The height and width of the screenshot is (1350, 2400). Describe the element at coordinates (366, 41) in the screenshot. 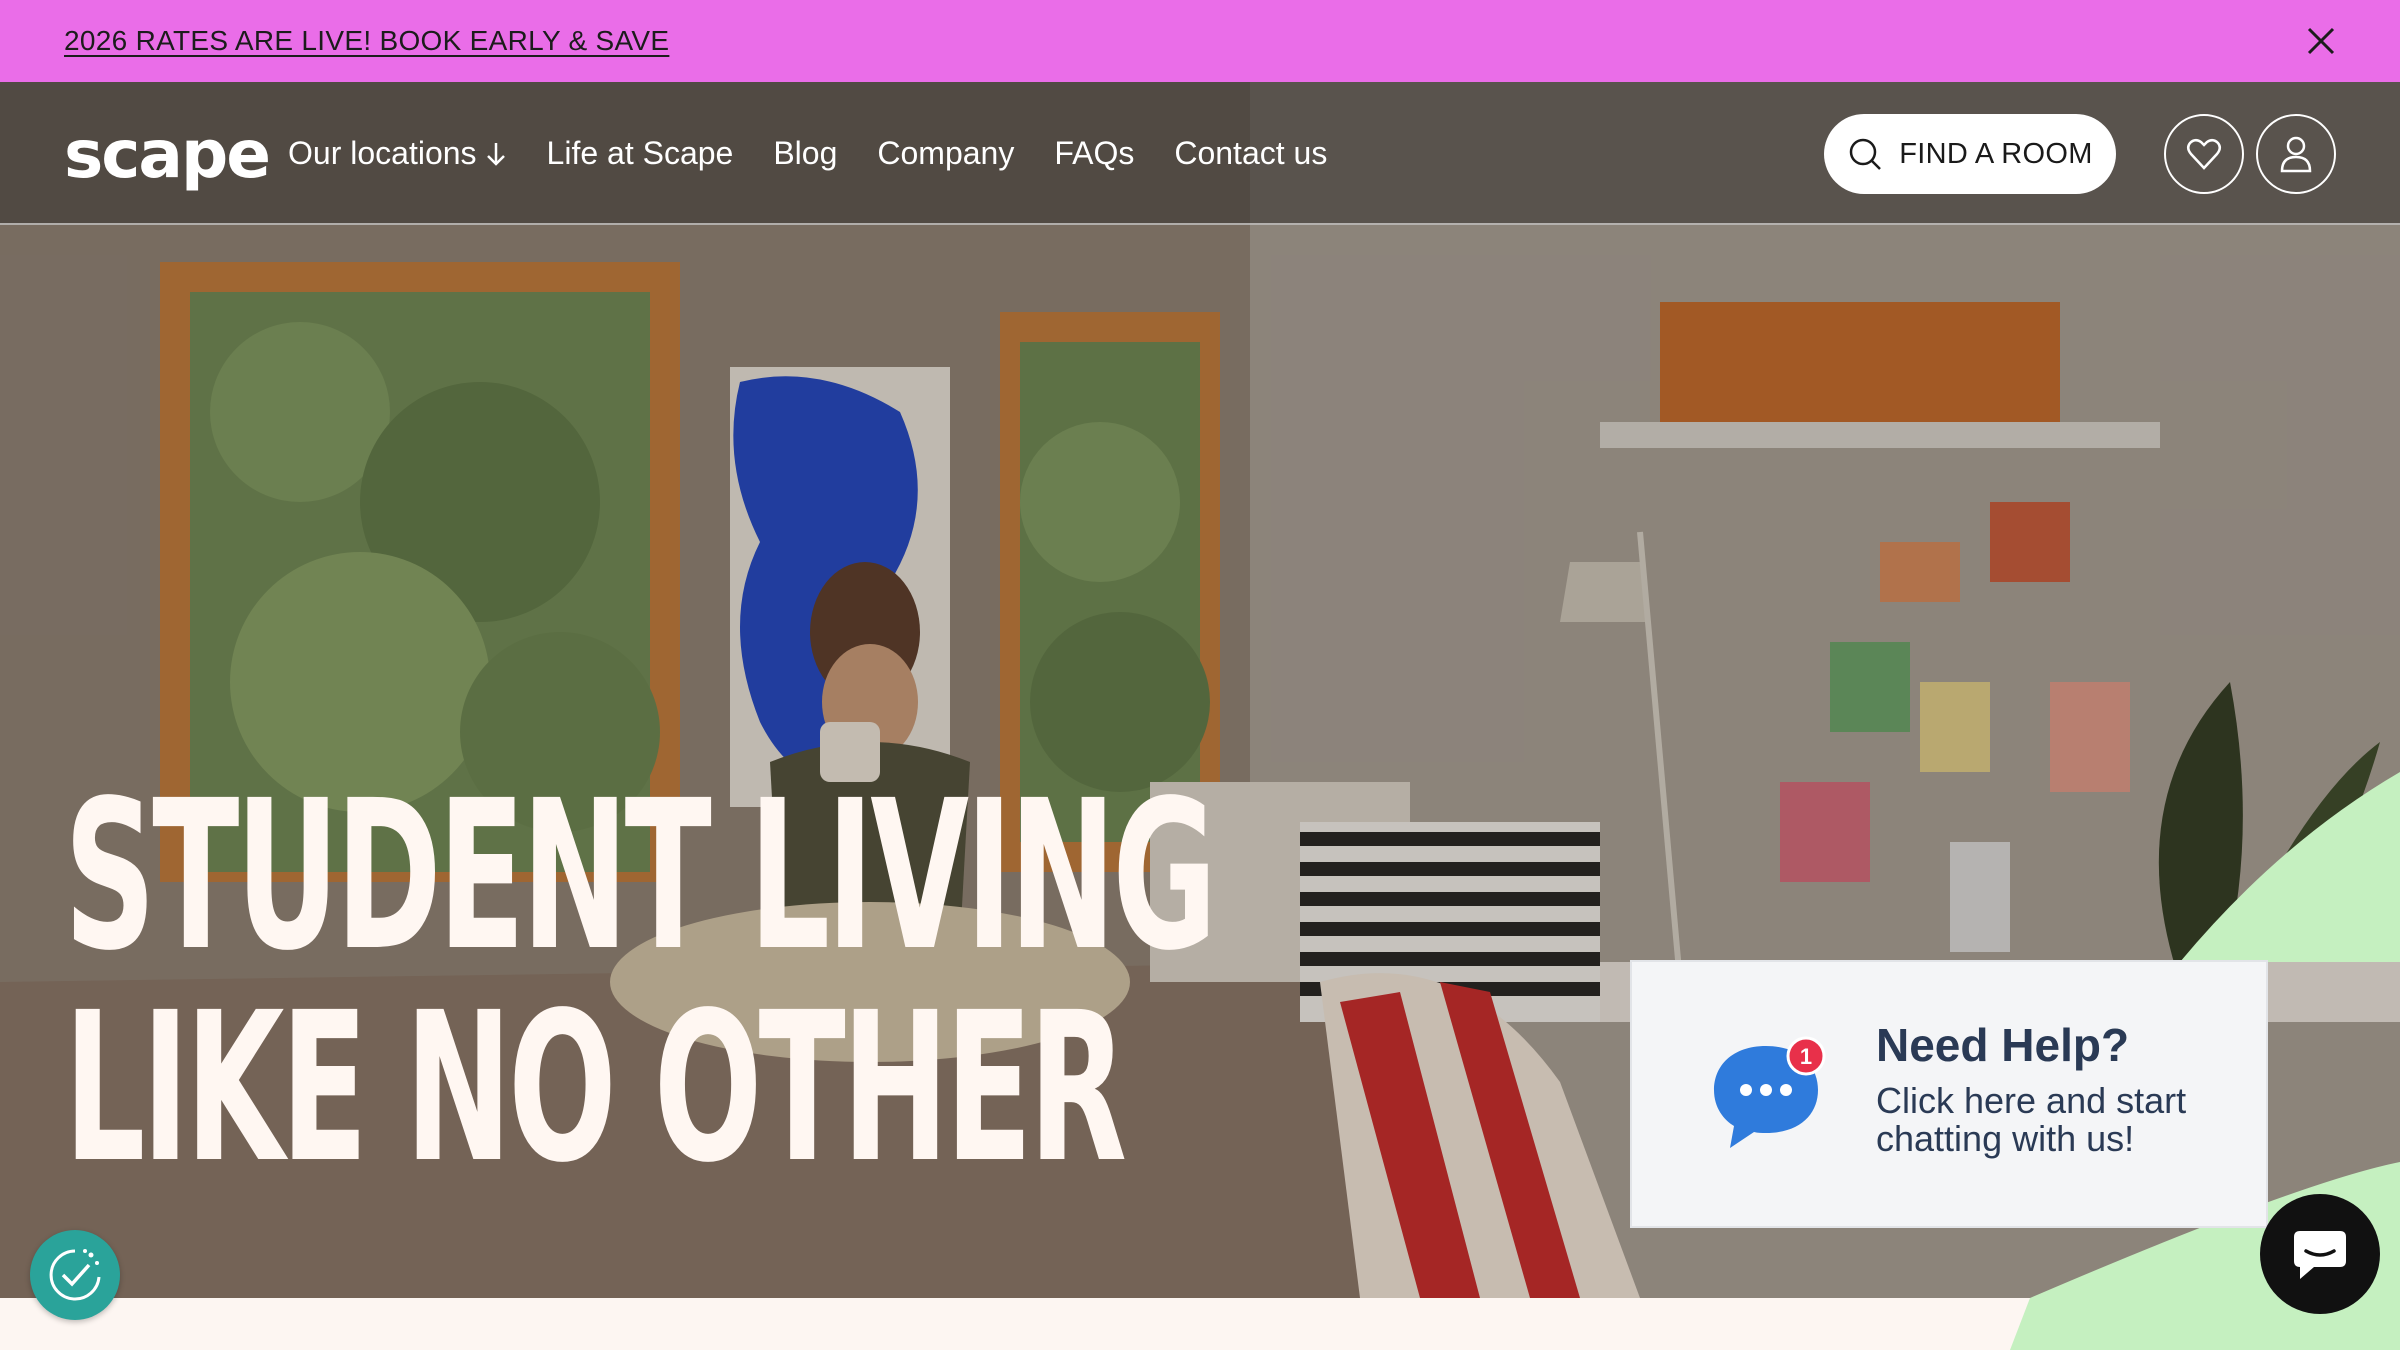

I see `promo-link: 2026 RATES ARE LIVE! BOOK EARLY & SAVE` at that location.